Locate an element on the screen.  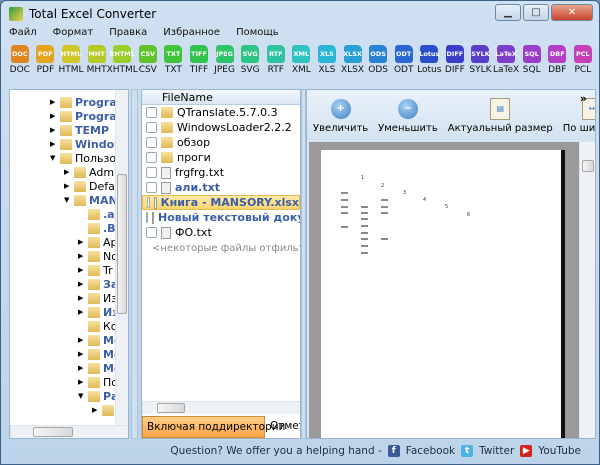
facebook-icon: f is located at coordinates (393, 451).